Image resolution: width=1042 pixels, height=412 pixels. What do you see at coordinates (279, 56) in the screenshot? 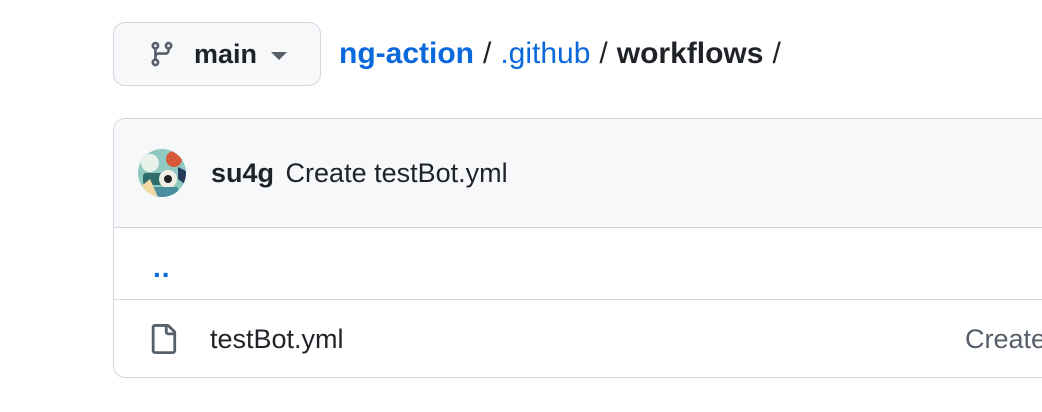
I see `caret-down-icon` at bounding box center [279, 56].